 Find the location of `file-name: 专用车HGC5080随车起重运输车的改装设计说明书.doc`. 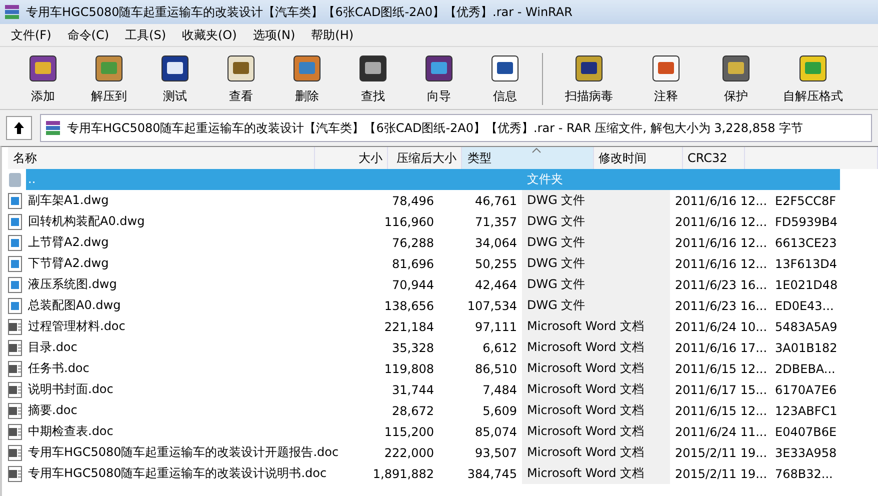

file-name: 专用车HGC5080随车起重运输车的改装设计说明书.doc is located at coordinates (191, 473).